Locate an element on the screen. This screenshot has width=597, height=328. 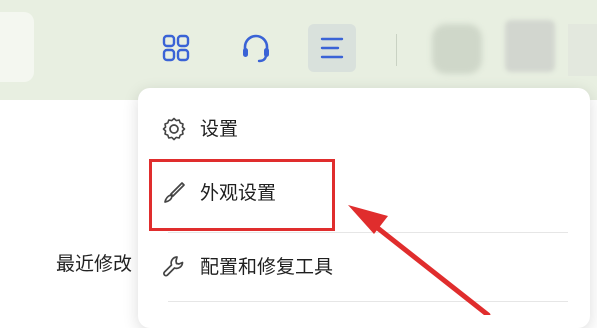
annotation-arrow is located at coordinates (419, 260).